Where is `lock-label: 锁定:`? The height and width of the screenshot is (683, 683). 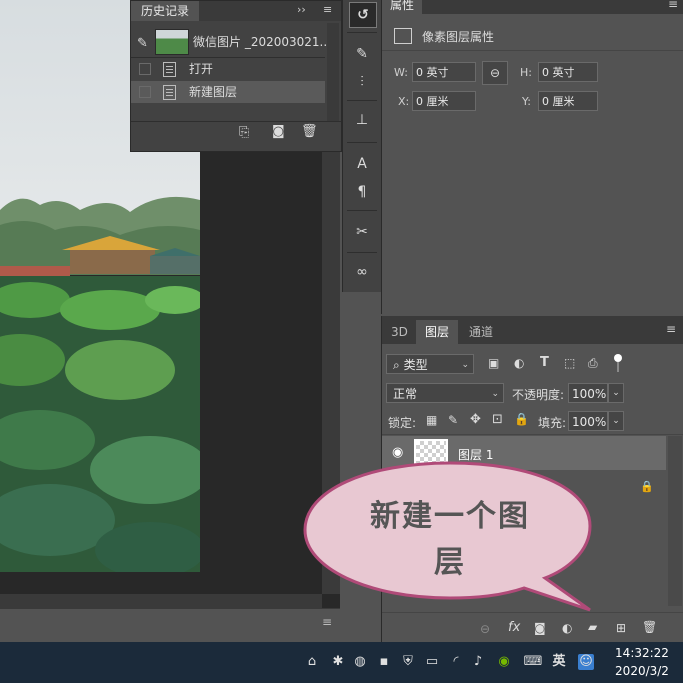 lock-label: 锁定: is located at coordinates (402, 423).